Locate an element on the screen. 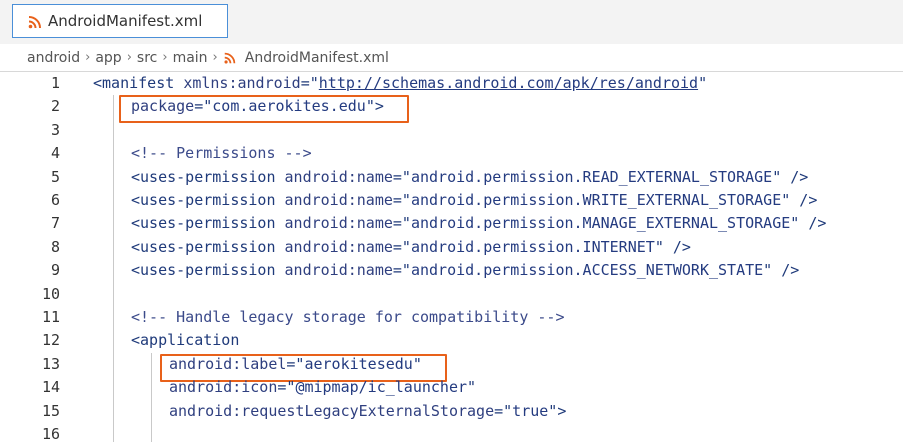 This screenshot has width=903, height=446. editor-tab-bar: AndroidManifest.xml is located at coordinates (451, 22).